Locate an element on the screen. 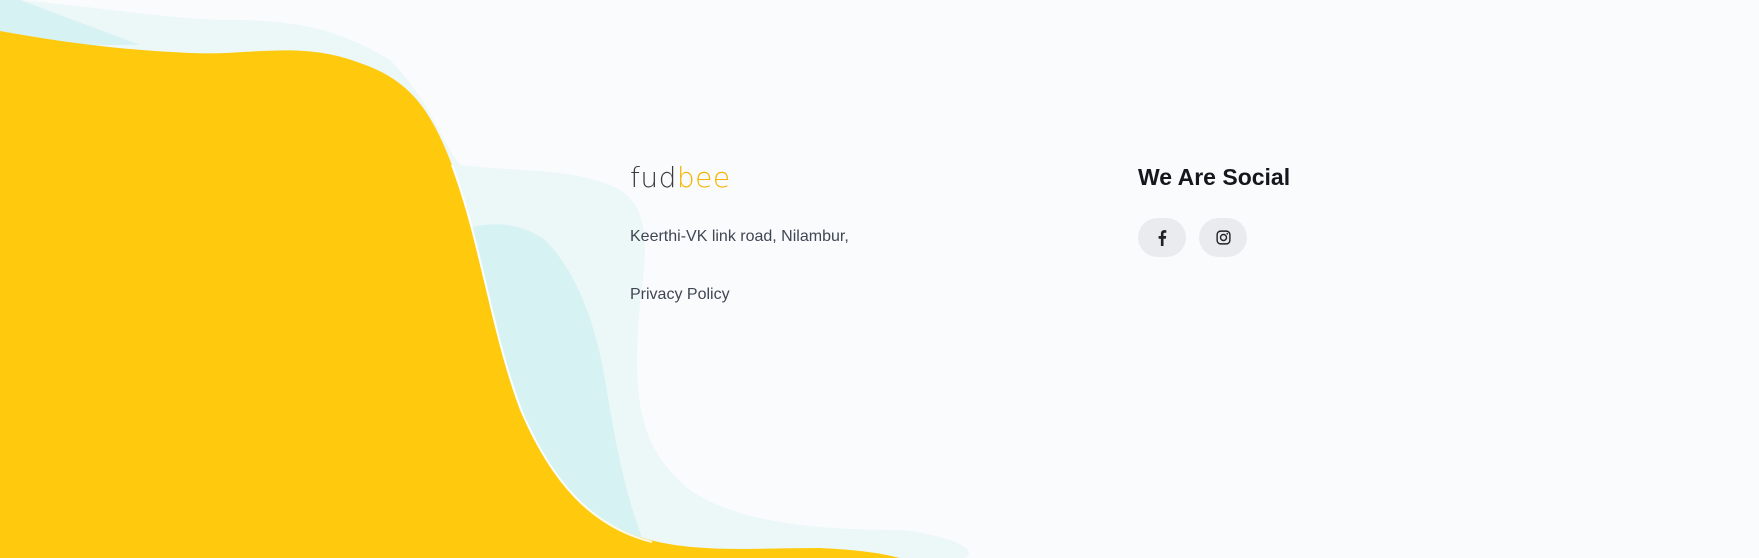  facebook-button is located at coordinates (1162, 237).